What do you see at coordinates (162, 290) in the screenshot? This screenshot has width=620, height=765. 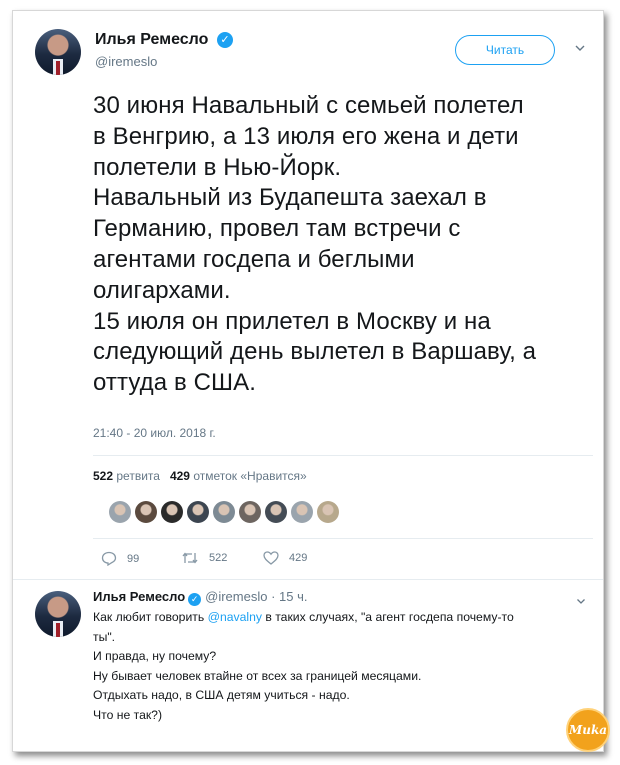 I see `tweet-text-line: олигархами.` at bounding box center [162, 290].